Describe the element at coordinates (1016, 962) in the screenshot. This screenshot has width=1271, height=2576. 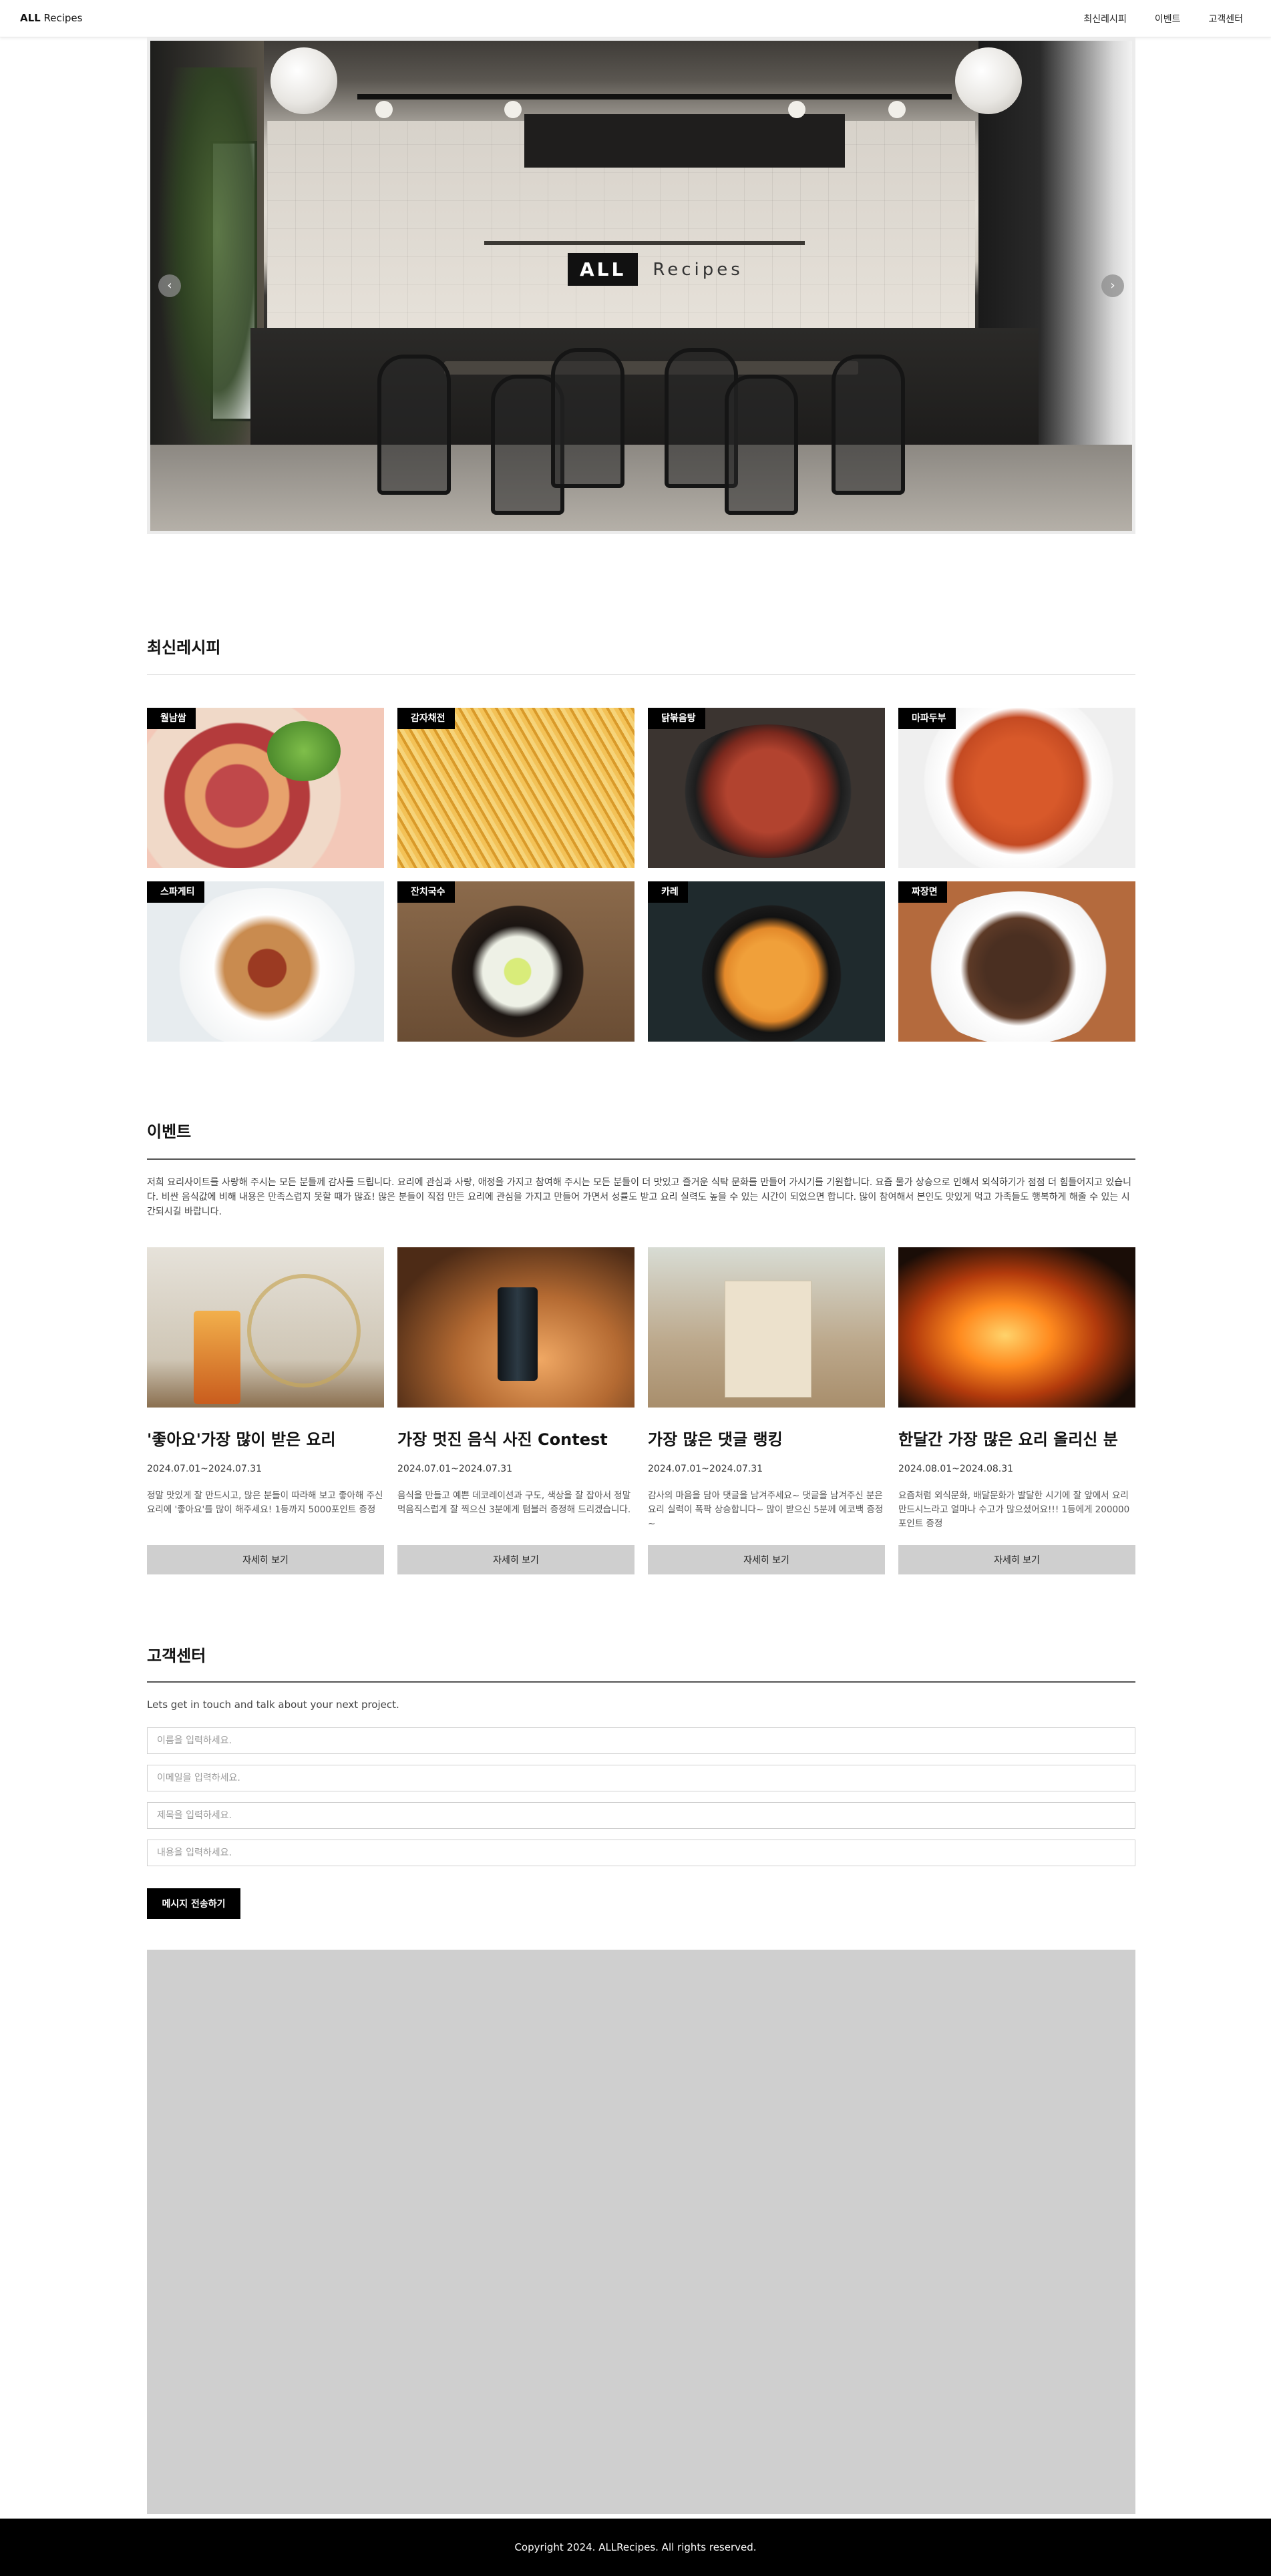
I see `recipe-card: 짜장면` at that location.